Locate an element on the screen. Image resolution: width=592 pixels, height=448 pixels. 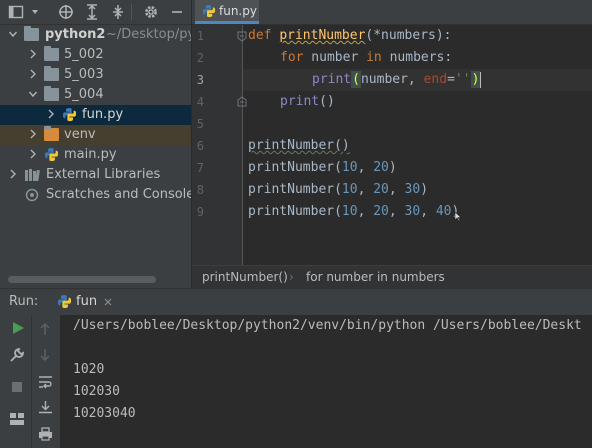
root-folder-path: ~/Desktop/pyt is located at coordinates (148, 34).